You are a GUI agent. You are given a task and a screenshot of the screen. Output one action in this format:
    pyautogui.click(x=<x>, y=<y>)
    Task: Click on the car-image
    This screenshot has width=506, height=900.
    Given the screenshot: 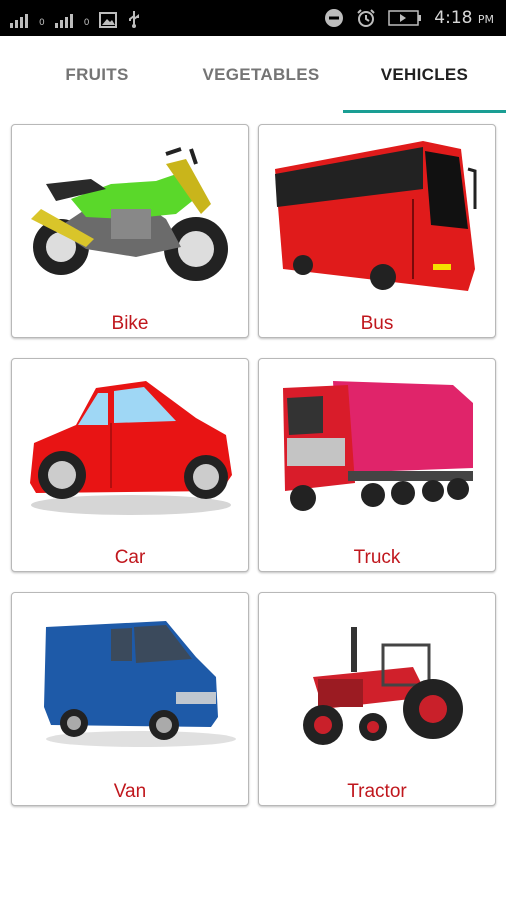 What is the action you would take?
    pyautogui.click(x=131, y=448)
    